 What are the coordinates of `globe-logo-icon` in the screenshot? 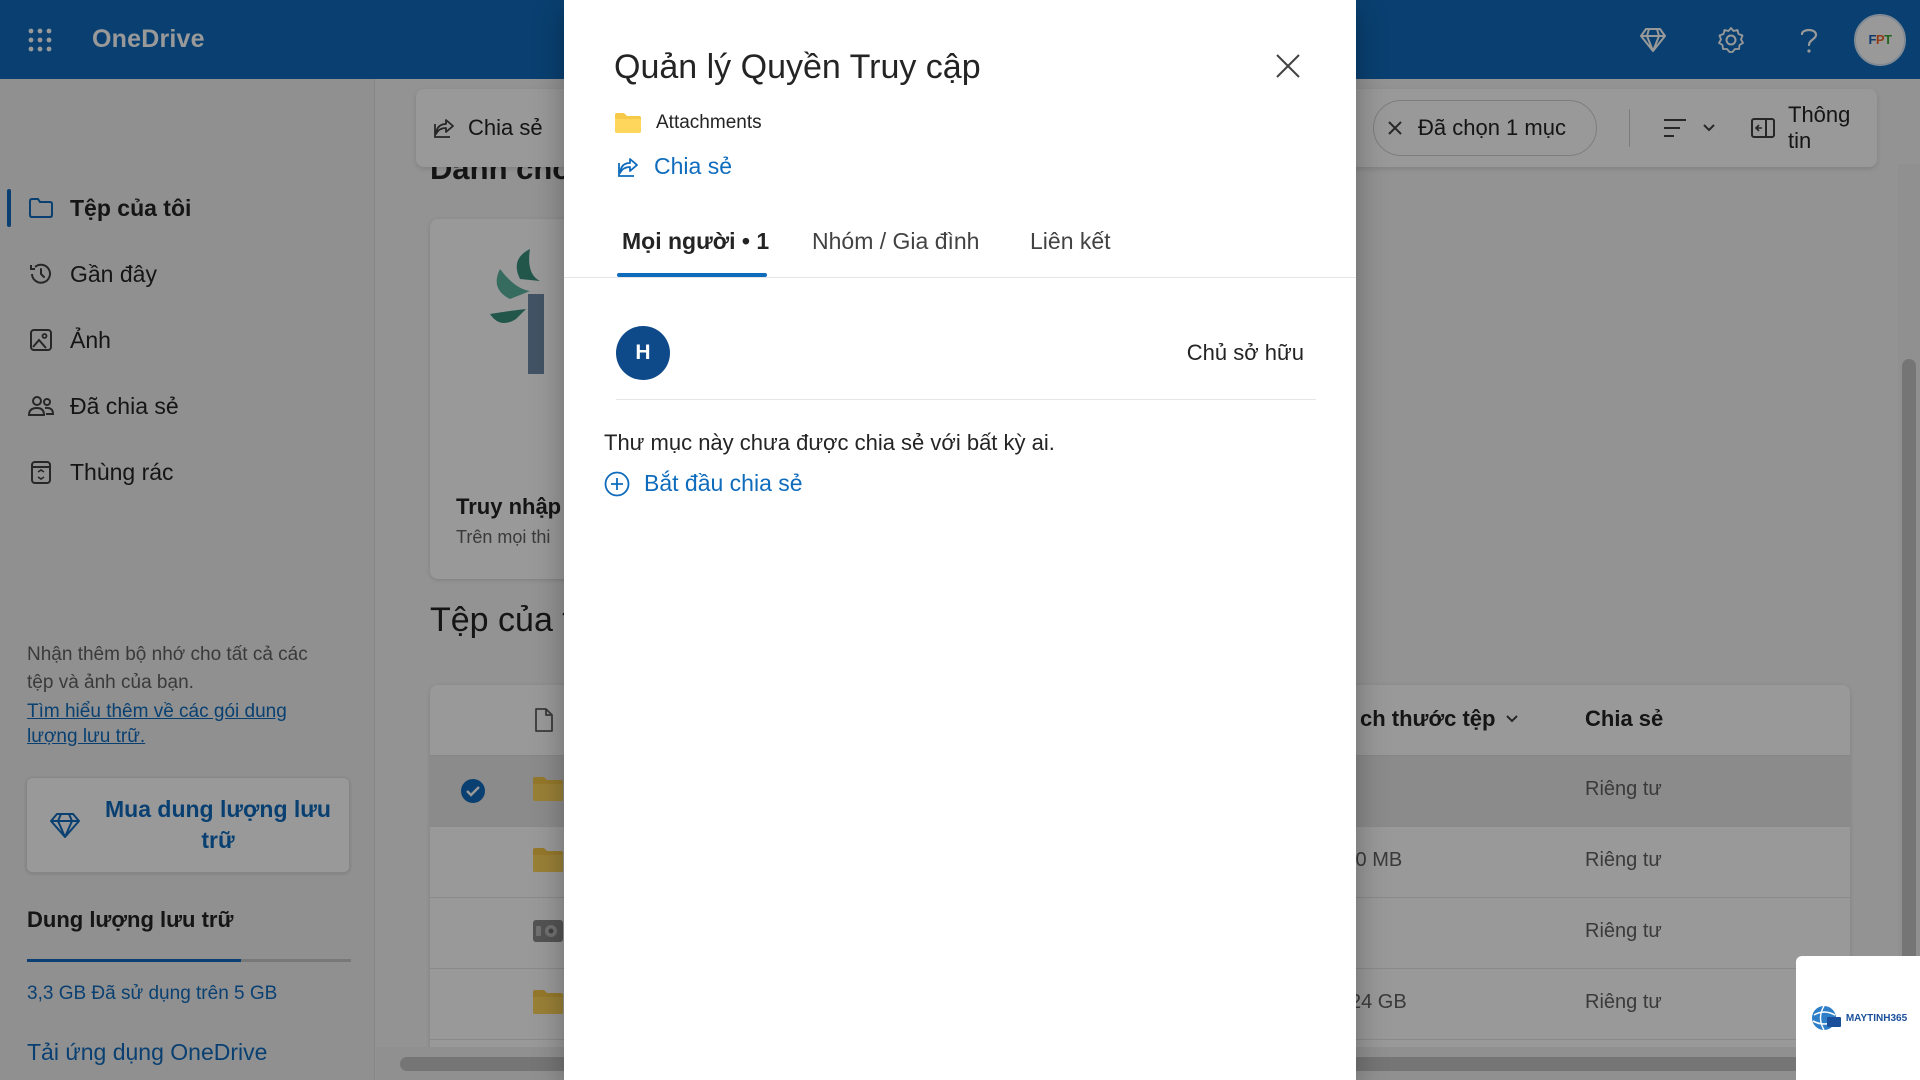 It's located at (1826, 1018).